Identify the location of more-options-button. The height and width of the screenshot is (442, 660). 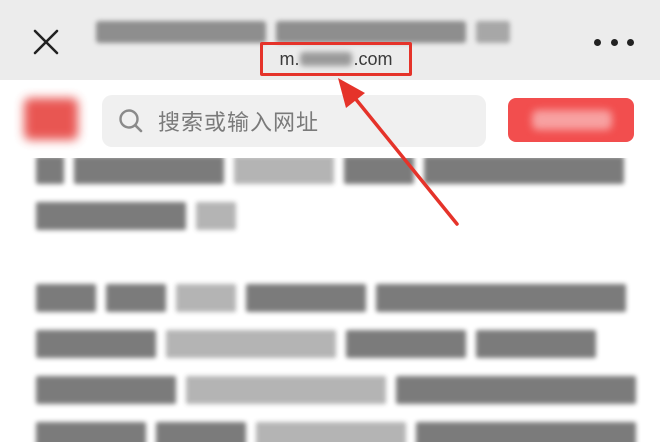
(614, 42).